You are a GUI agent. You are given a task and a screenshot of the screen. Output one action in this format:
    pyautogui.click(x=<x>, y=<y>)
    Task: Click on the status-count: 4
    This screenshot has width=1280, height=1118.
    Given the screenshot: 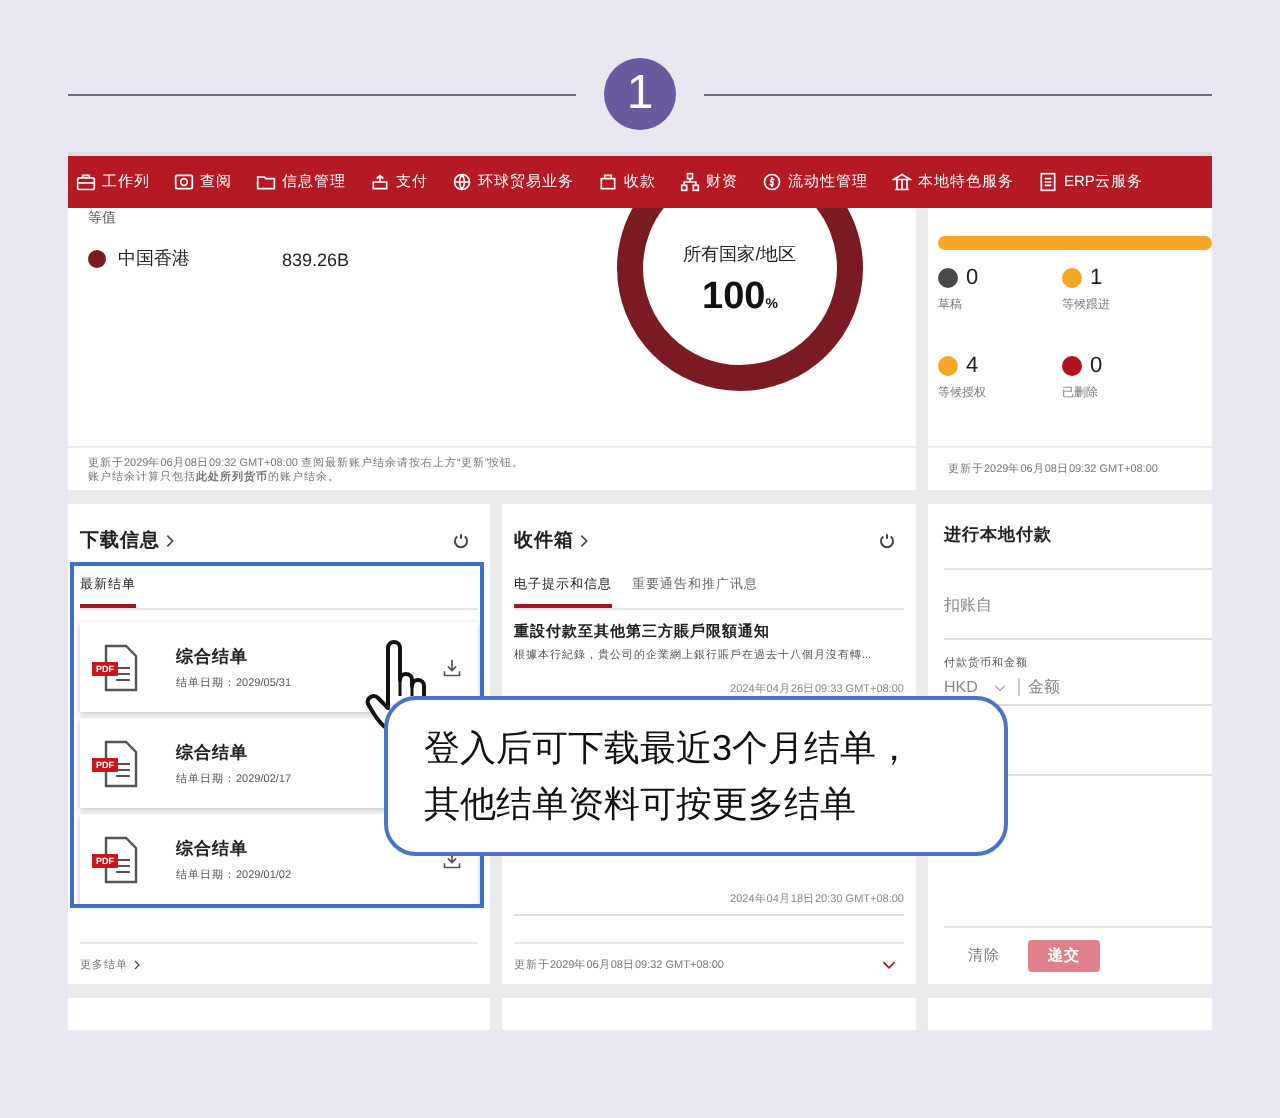 What is the action you would take?
    pyautogui.click(x=972, y=366)
    